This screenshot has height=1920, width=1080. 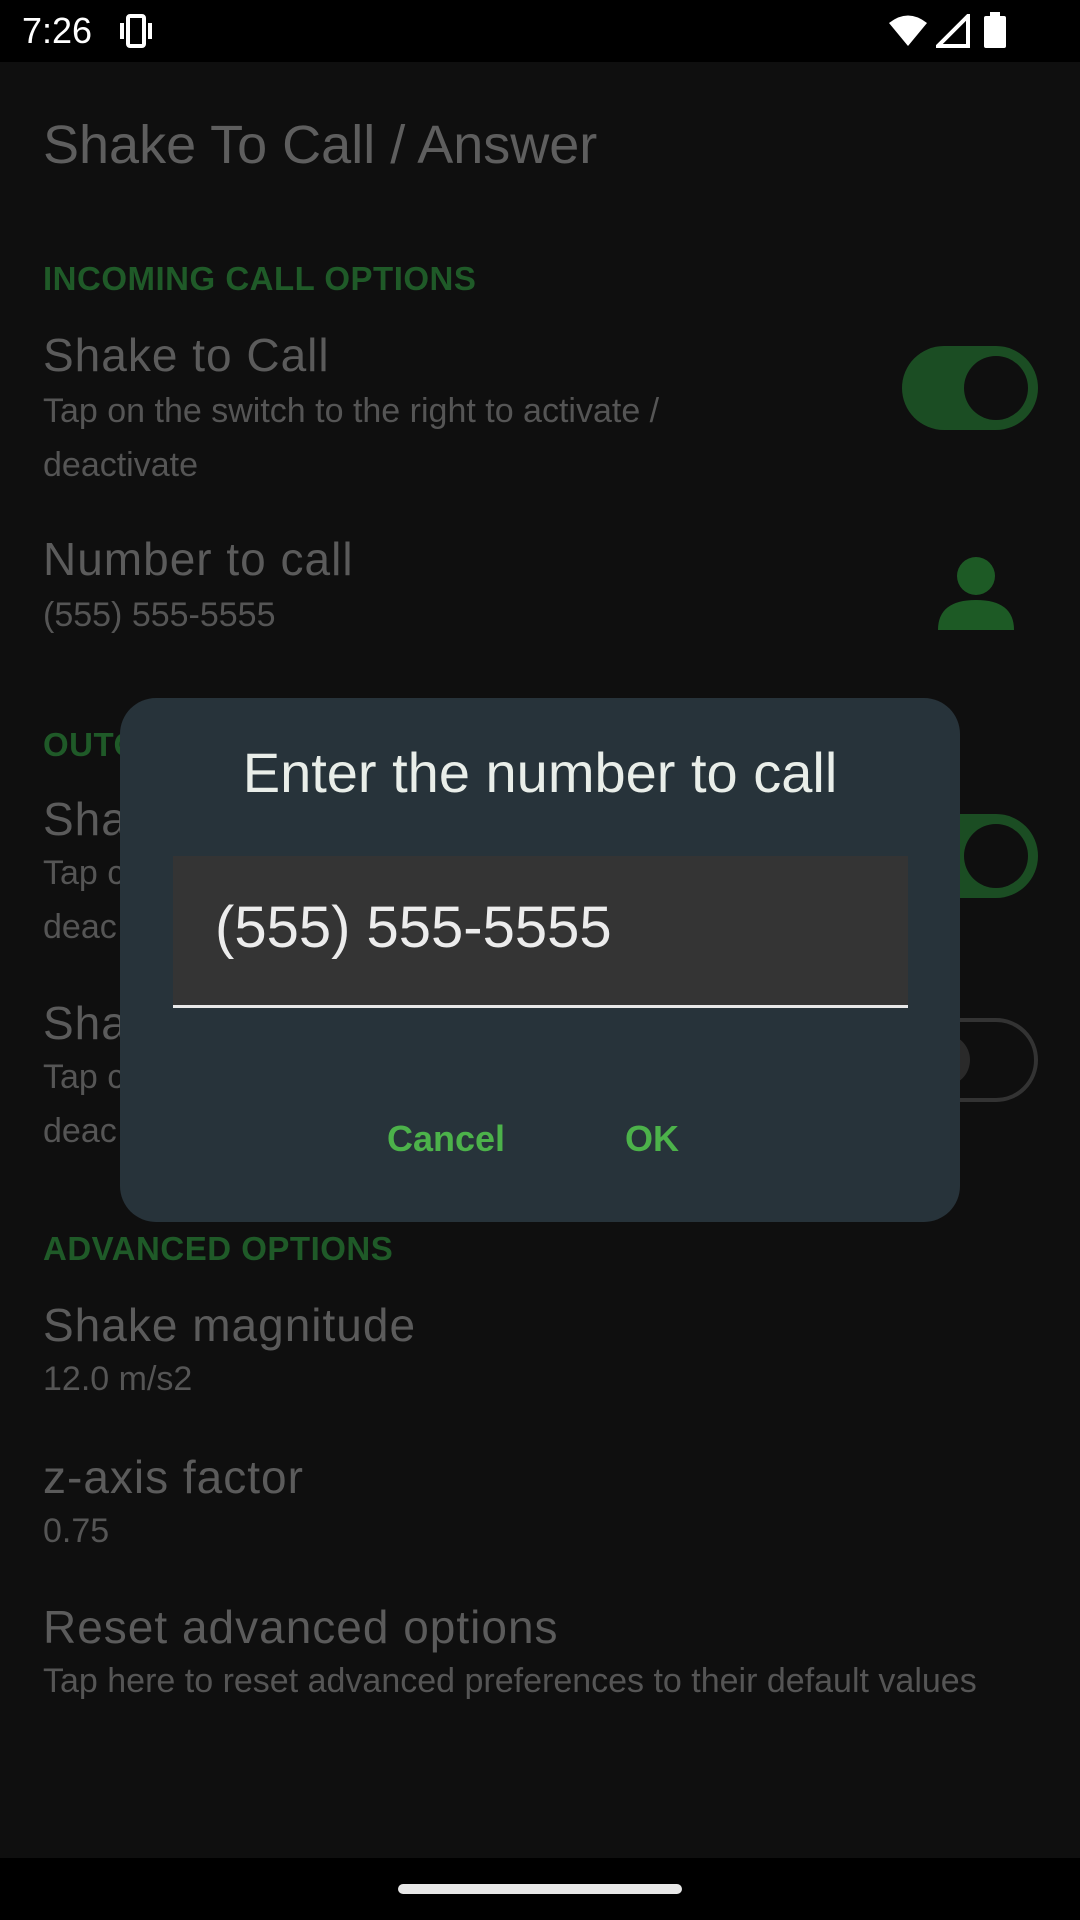 I want to click on pref-title: Shake to Call, so click(x=186, y=355).